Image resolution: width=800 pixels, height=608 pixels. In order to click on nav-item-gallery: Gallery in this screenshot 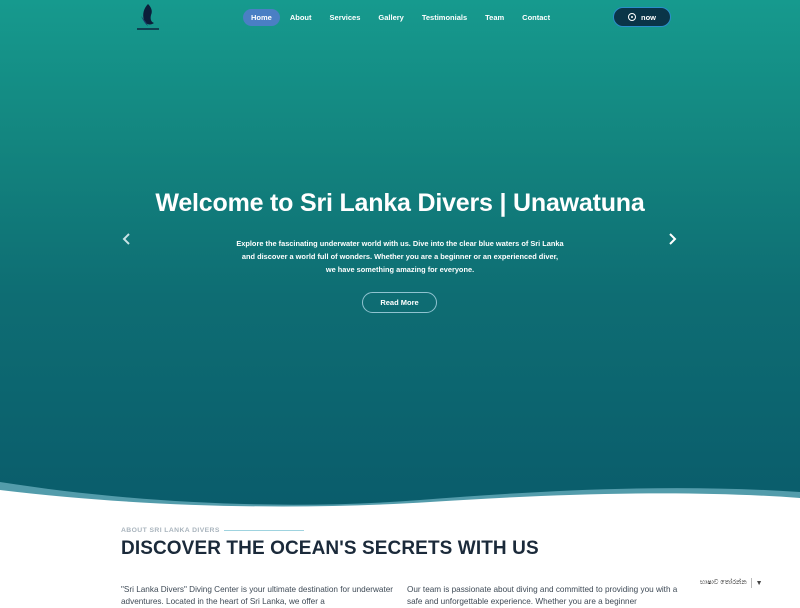, I will do `click(390, 17)`.